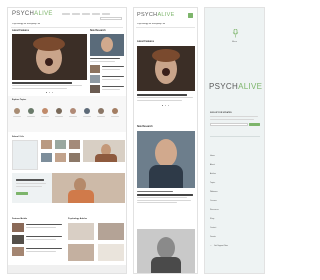 The width and height of the screenshot is (320, 280). What do you see at coordinates (68, 188) in the screenshot?
I see `promo-banner` at bounding box center [68, 188].